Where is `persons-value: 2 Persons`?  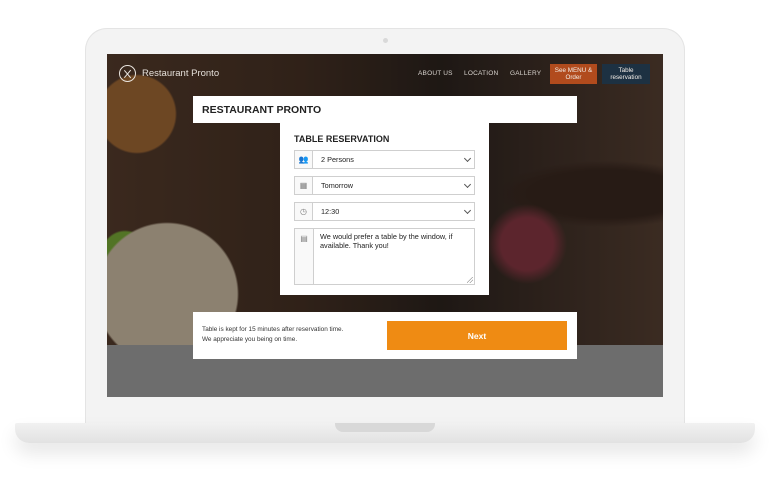 persons-value: 2 Persons is located at coordinates (337, 159).